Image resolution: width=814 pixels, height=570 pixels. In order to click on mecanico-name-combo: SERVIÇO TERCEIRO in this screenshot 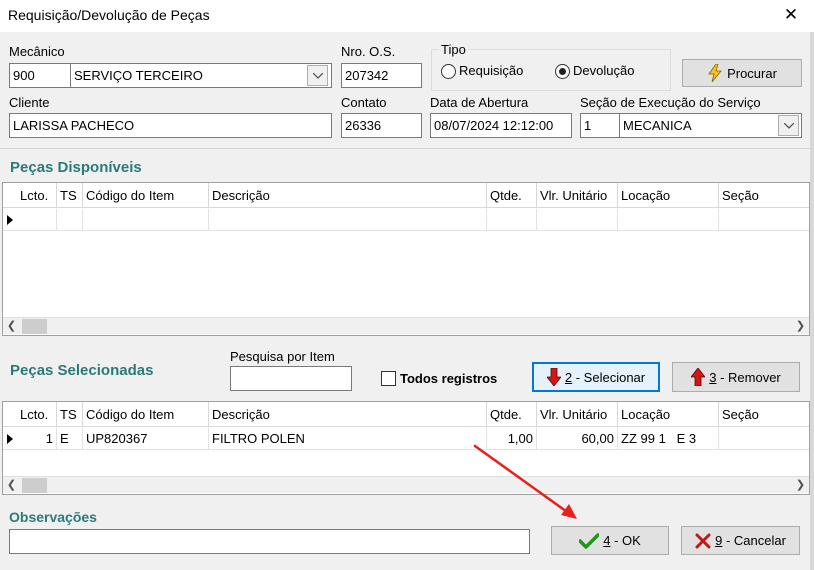, I will do `click(201, 75)`.